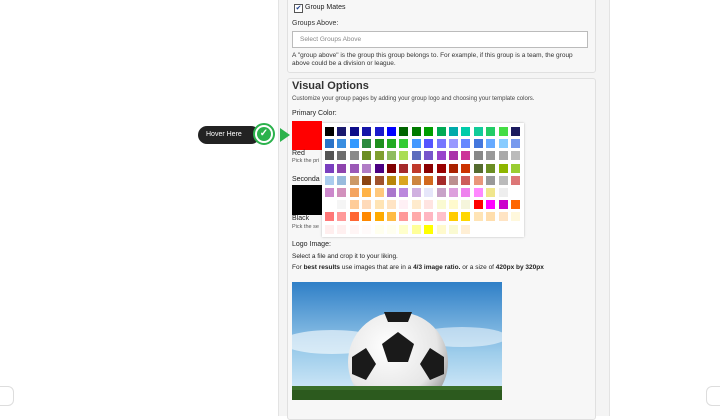 The width and height of the screenshot is (720, 420). I want to click on primary-color-swatch, so click(307, 135).